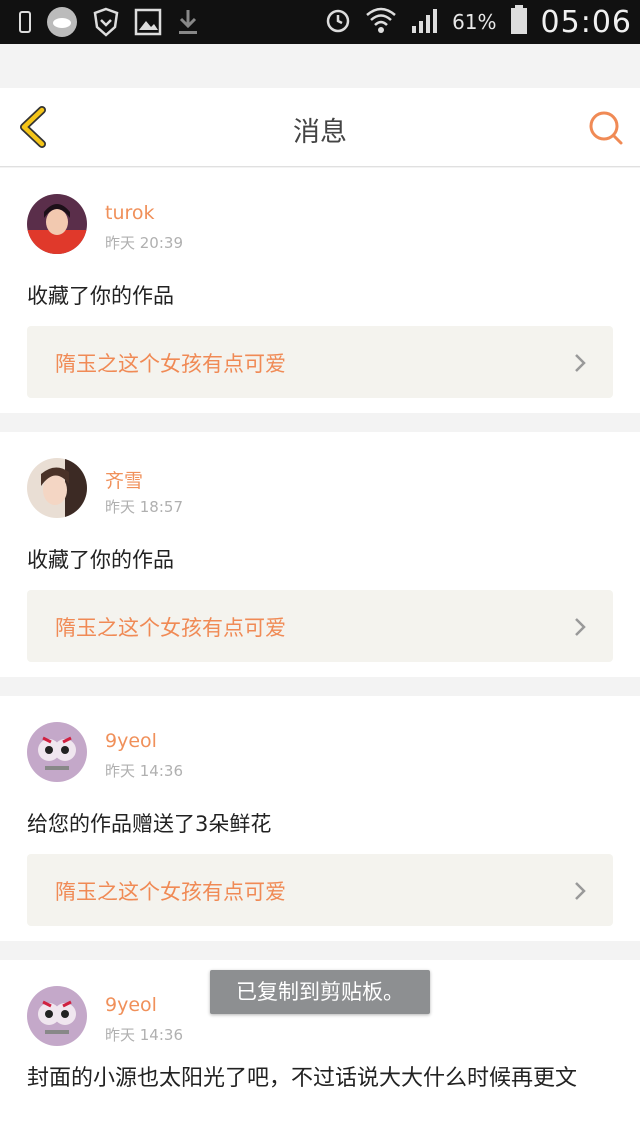  Describe the element at coordinates (381, 22) in the screenshot. I see `wifi-icon` at that location.